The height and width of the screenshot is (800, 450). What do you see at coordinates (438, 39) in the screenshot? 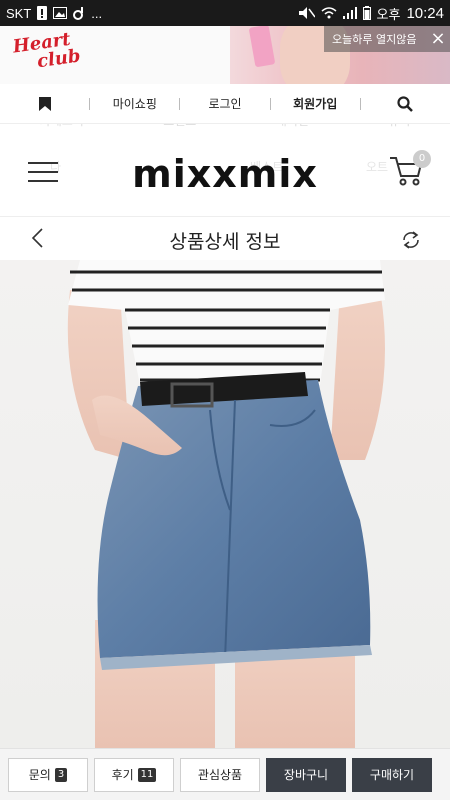
I see `close-icon: ×` at bounding box center [438, 39].